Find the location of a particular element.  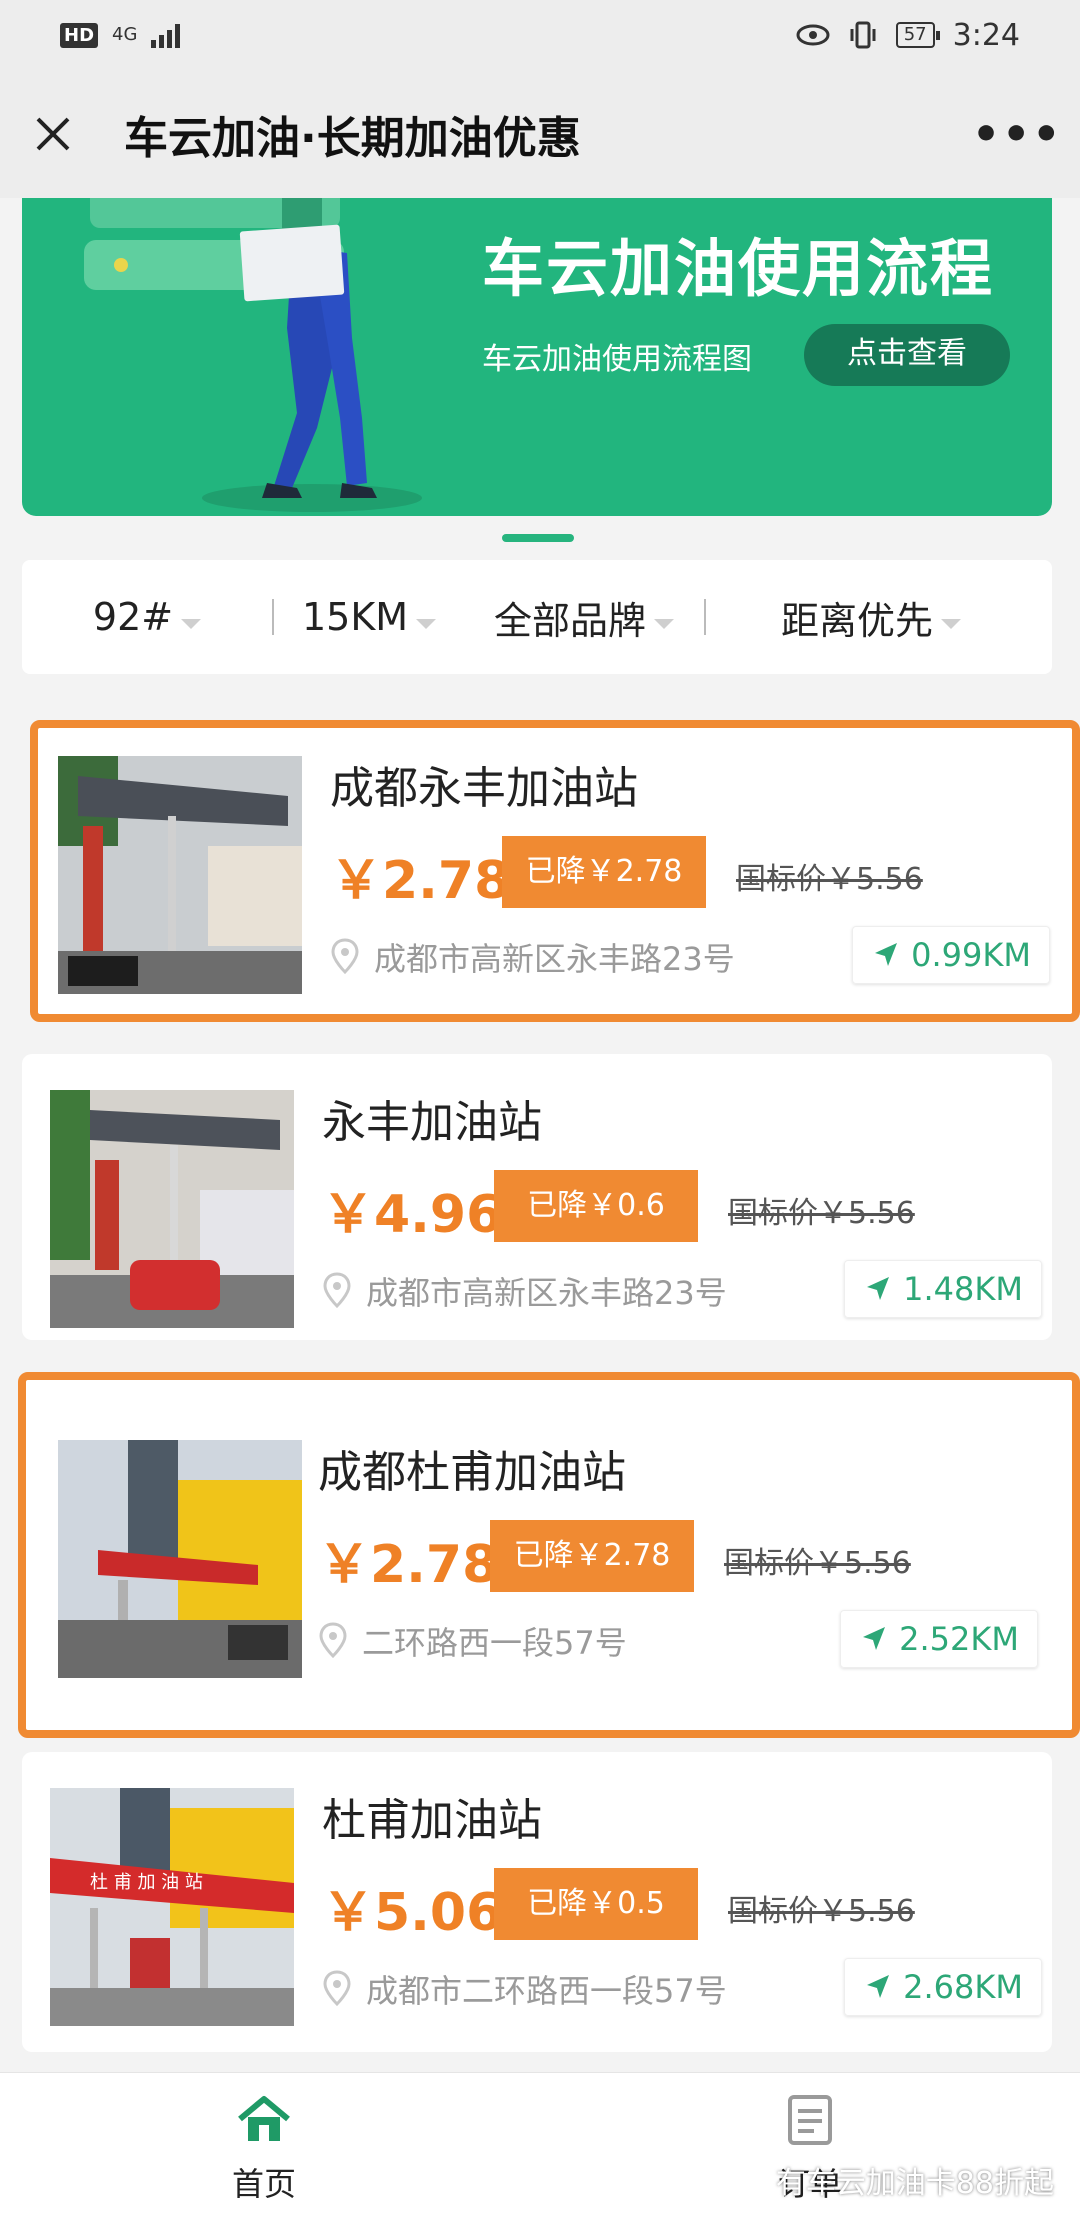

distance-label: 1.48KM is located at coordinates (963, 1289).